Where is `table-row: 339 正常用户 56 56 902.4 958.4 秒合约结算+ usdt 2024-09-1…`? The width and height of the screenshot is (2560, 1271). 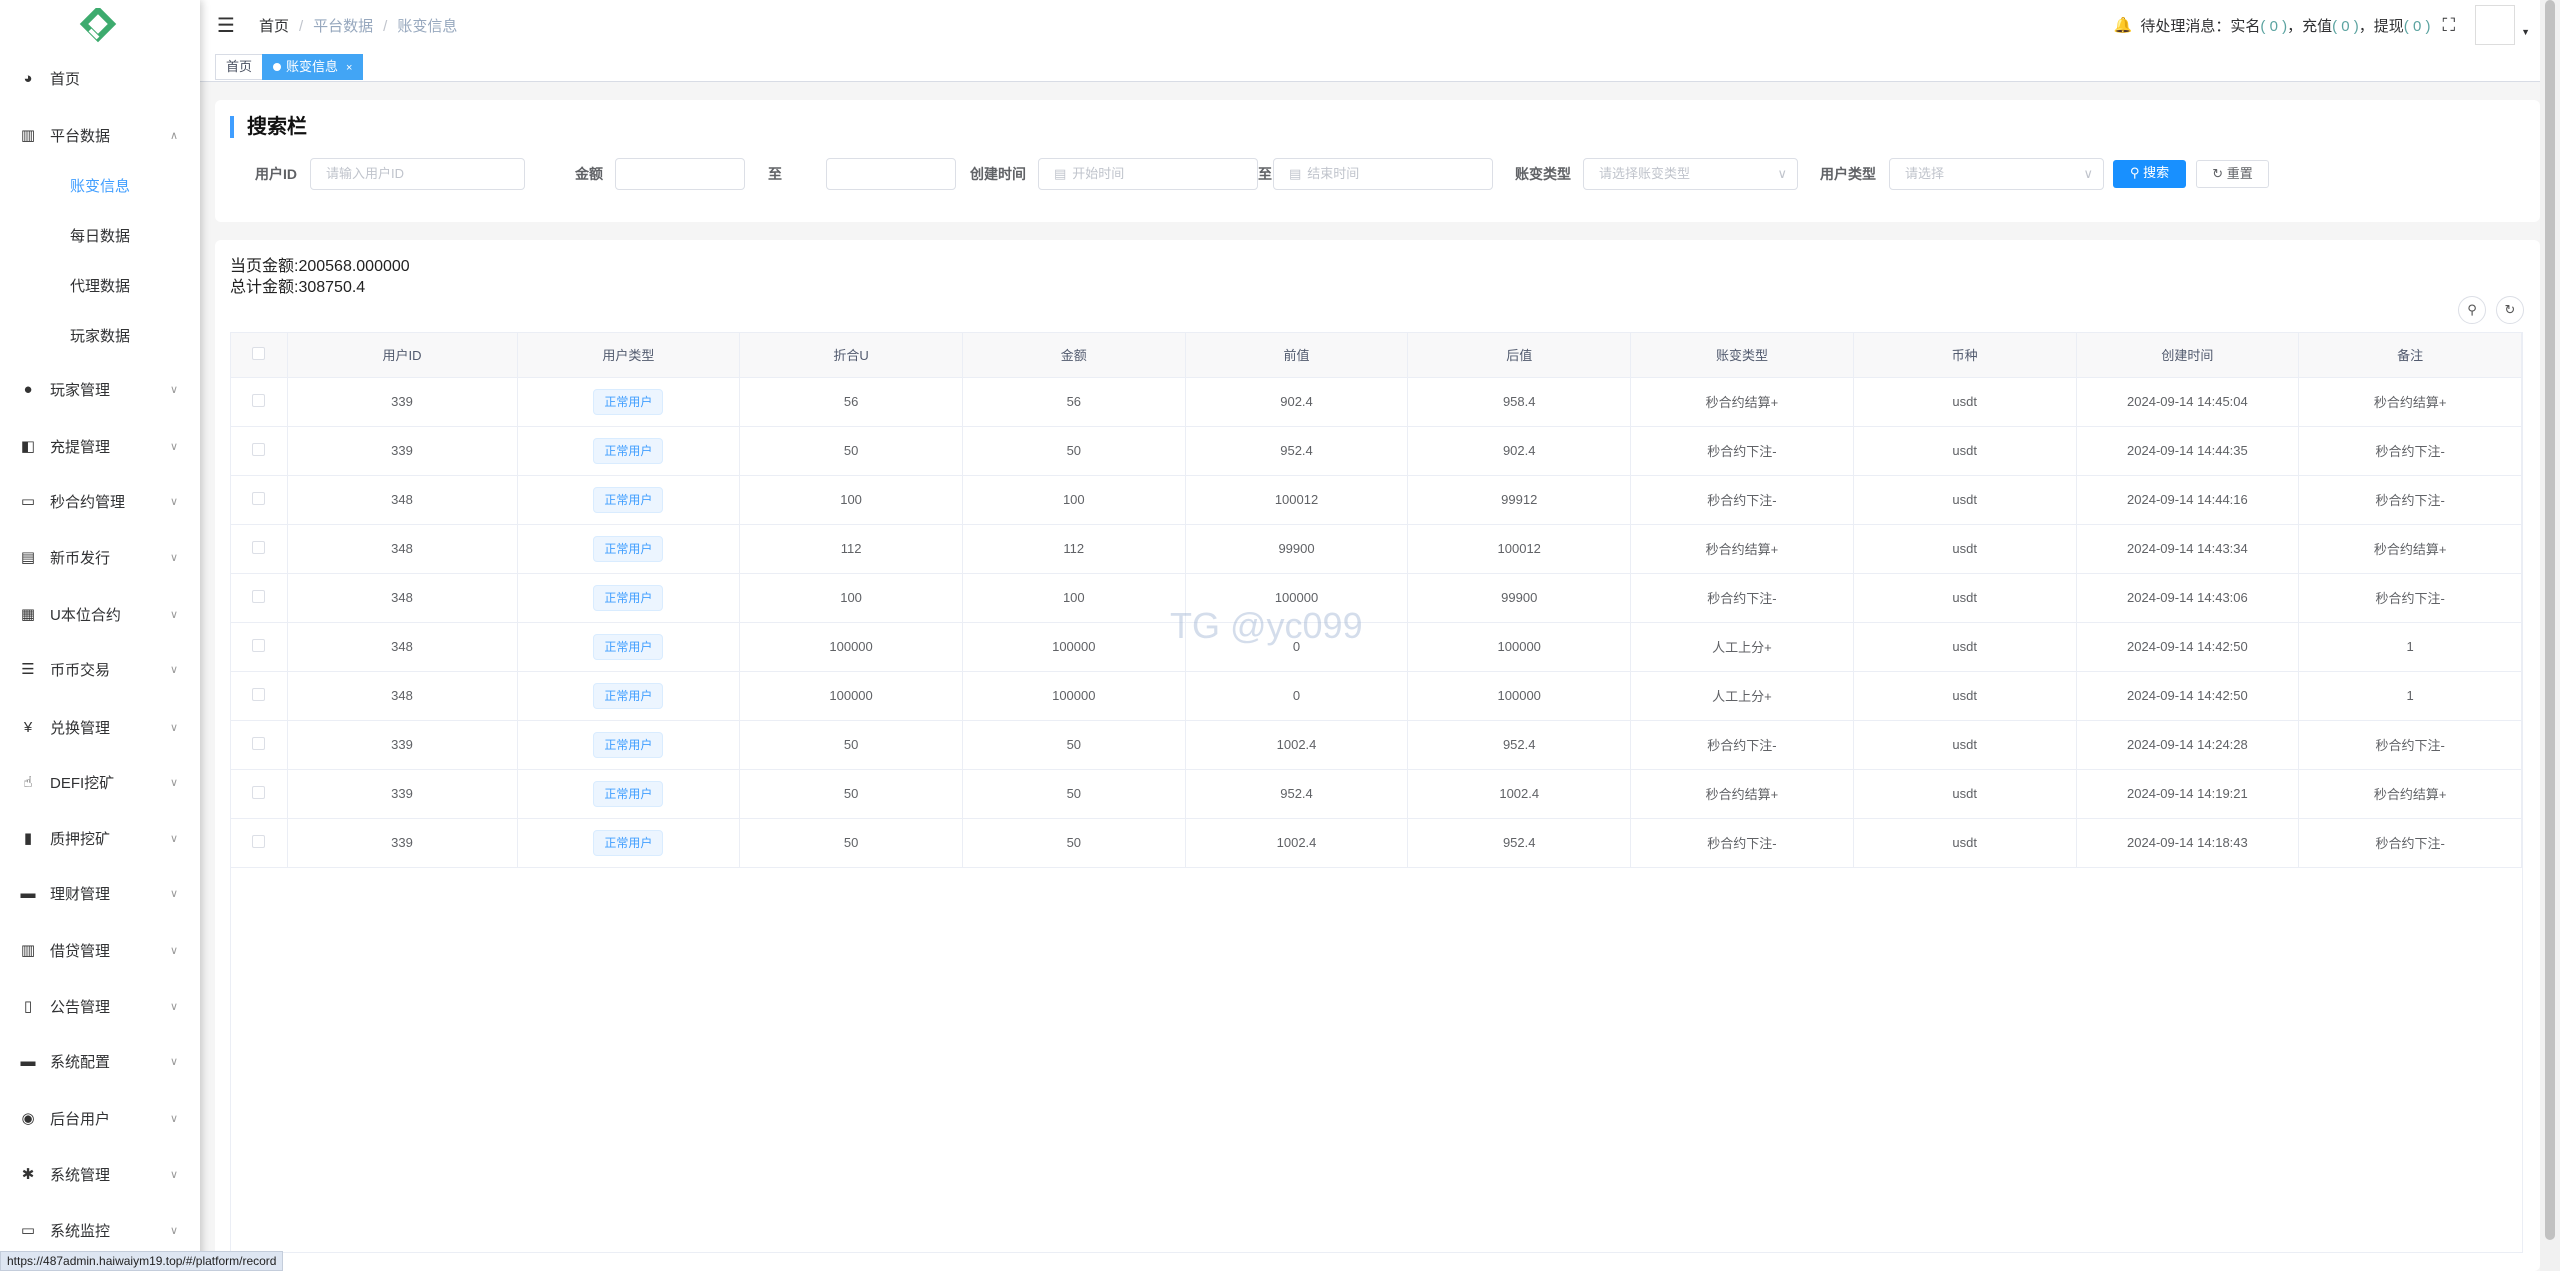
table-row: 339 正常用户 56 56 902.4 958.4 秒合约结算+ usdt 2024-09-1… is located at coordinates (1376, 402).